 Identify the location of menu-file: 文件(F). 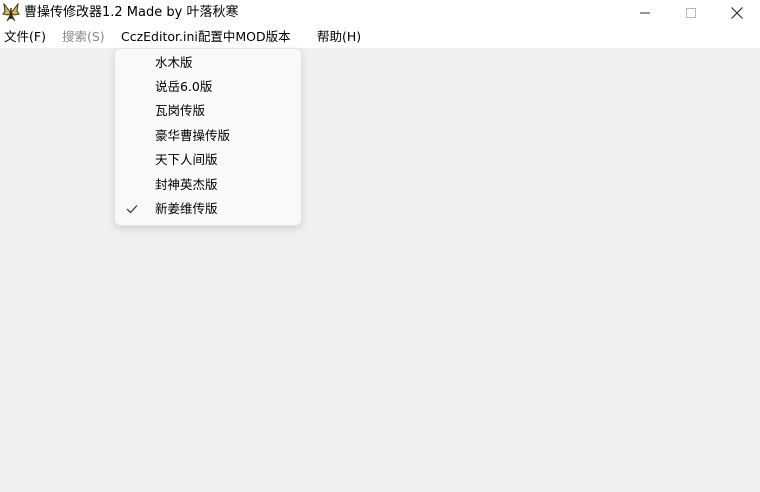
(25, 37).